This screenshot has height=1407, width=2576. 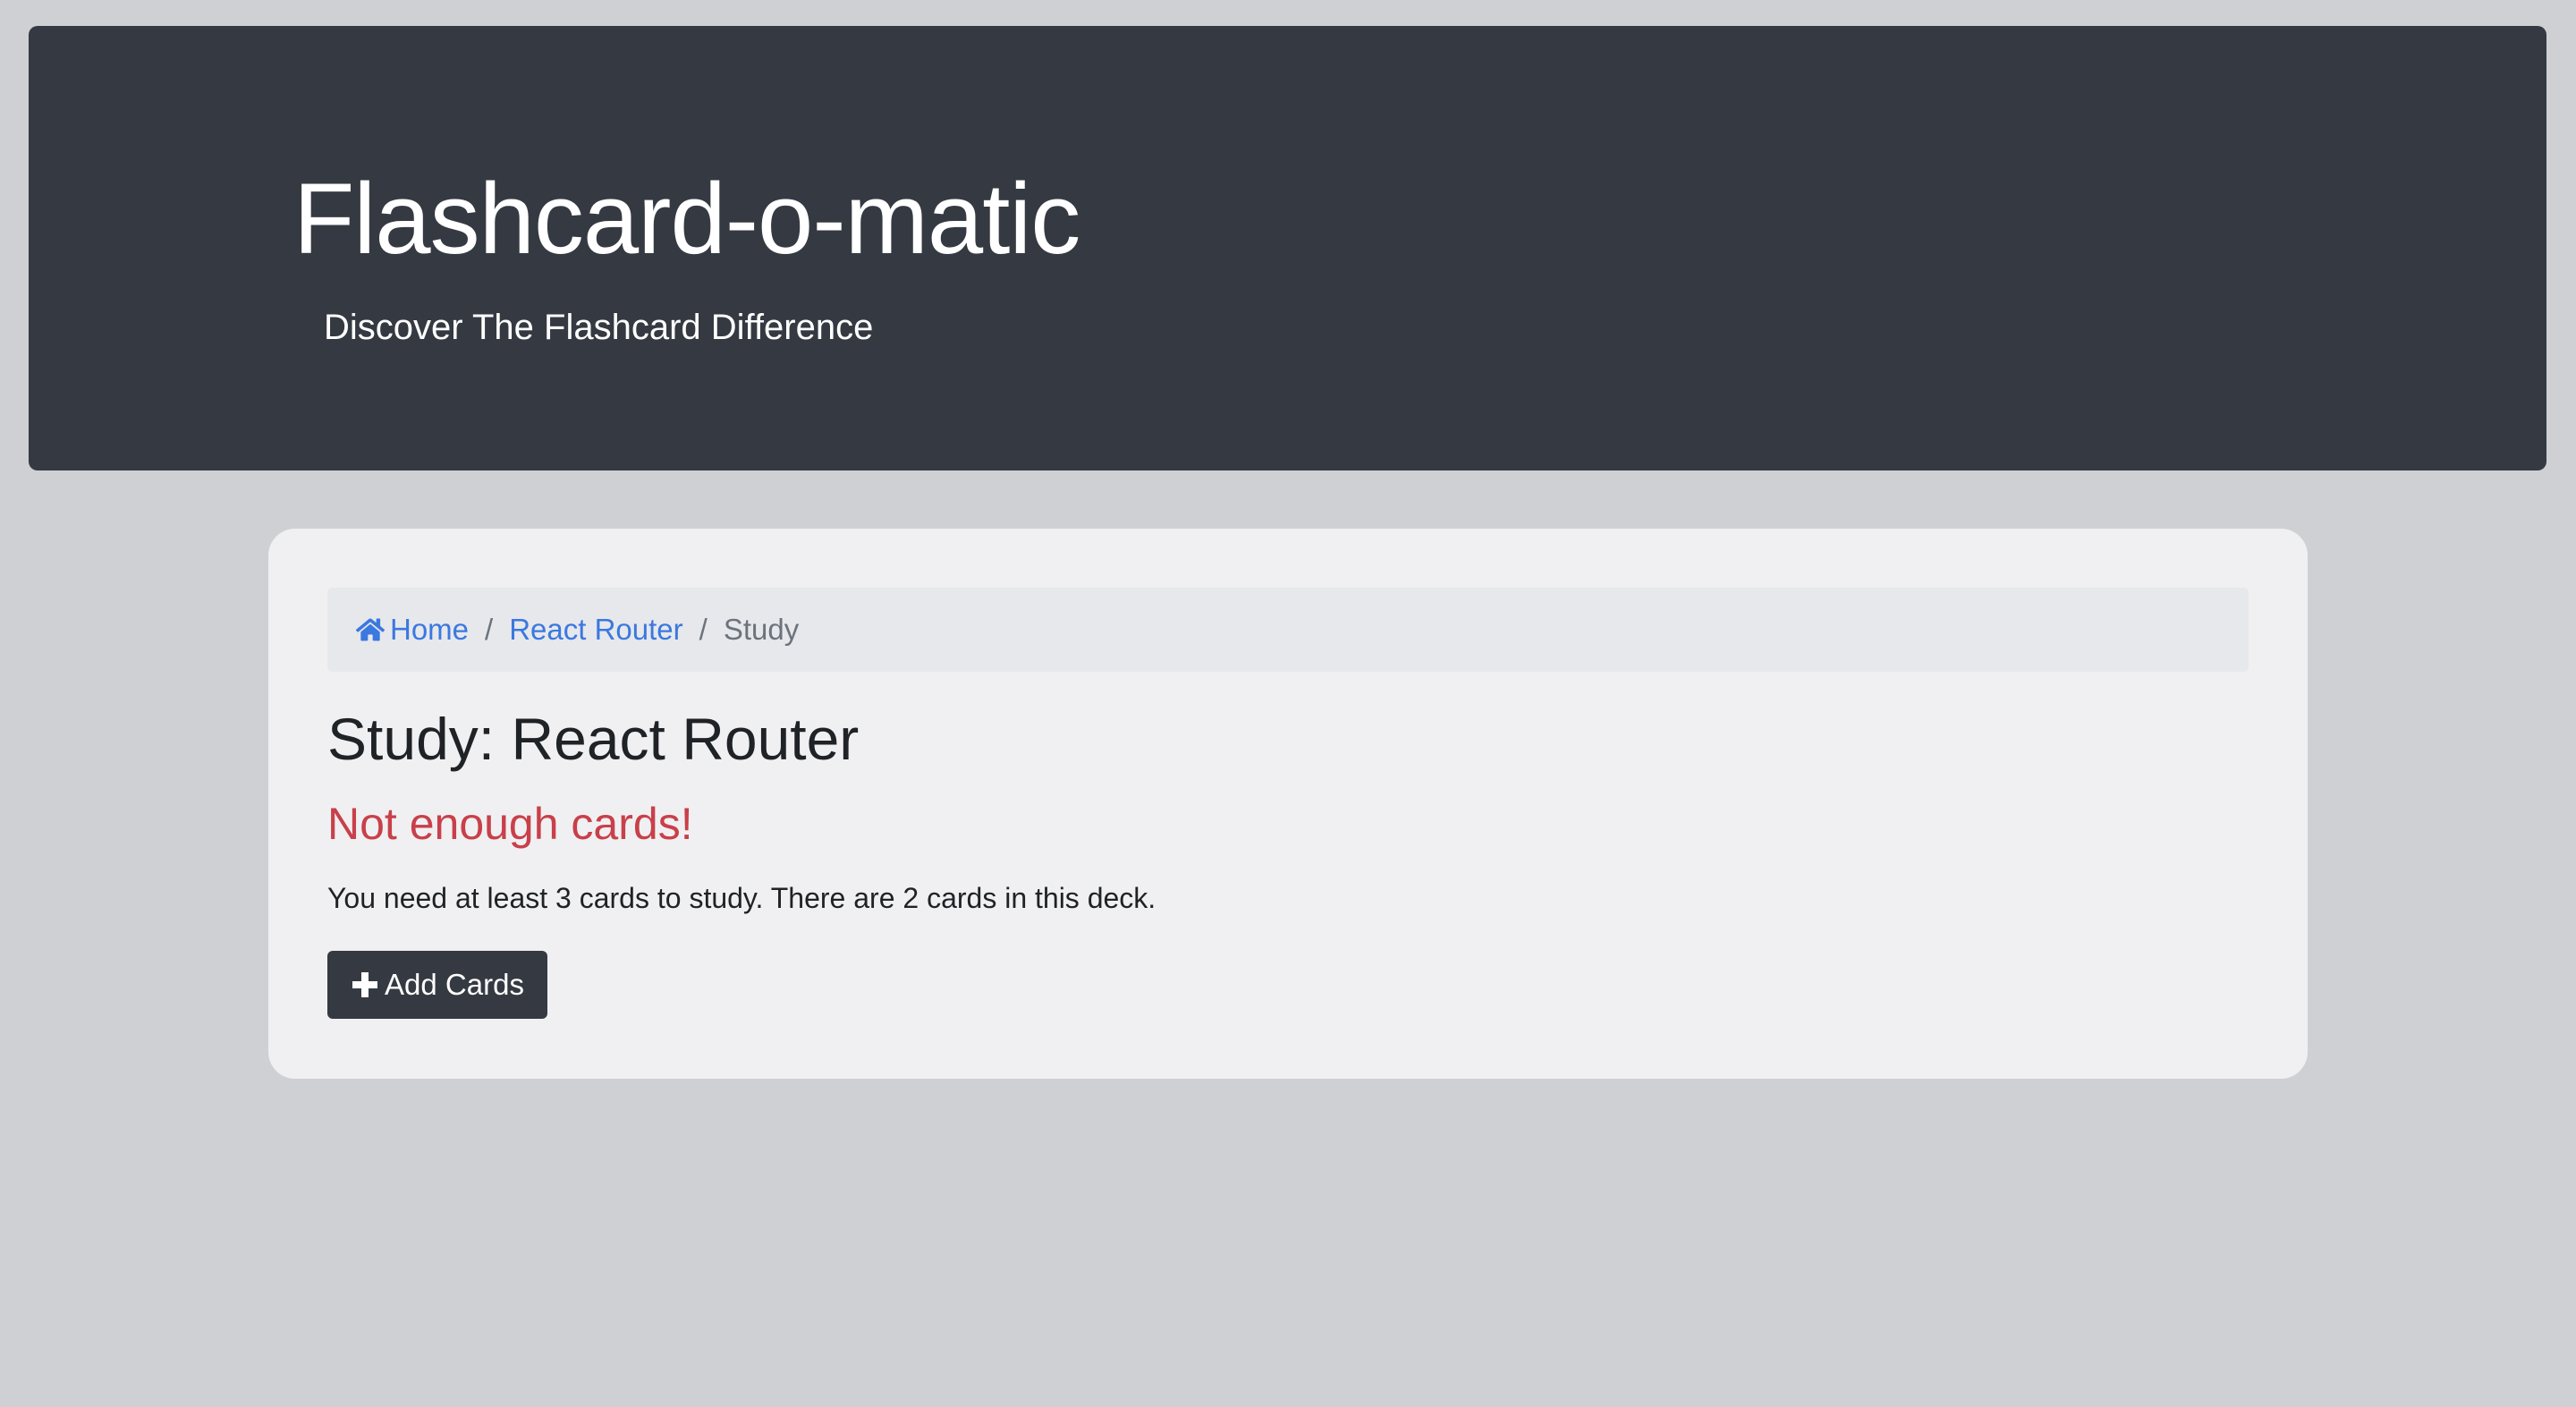 I want to click on page-title: Study: React Router, so click(x=593, y=739).